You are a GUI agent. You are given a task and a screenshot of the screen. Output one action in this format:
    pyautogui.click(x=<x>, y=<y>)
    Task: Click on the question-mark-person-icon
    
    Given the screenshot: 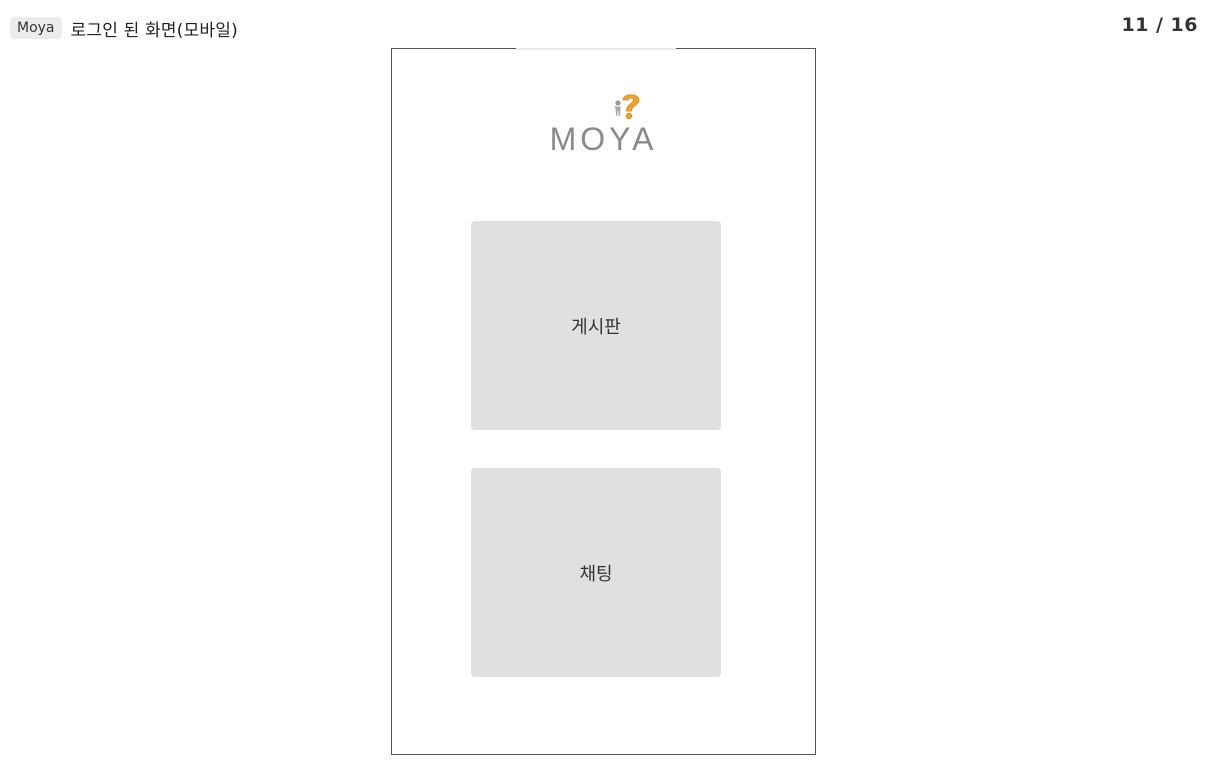 What is the action you would take?
    pyautogui.click(x=627, y=107)
    